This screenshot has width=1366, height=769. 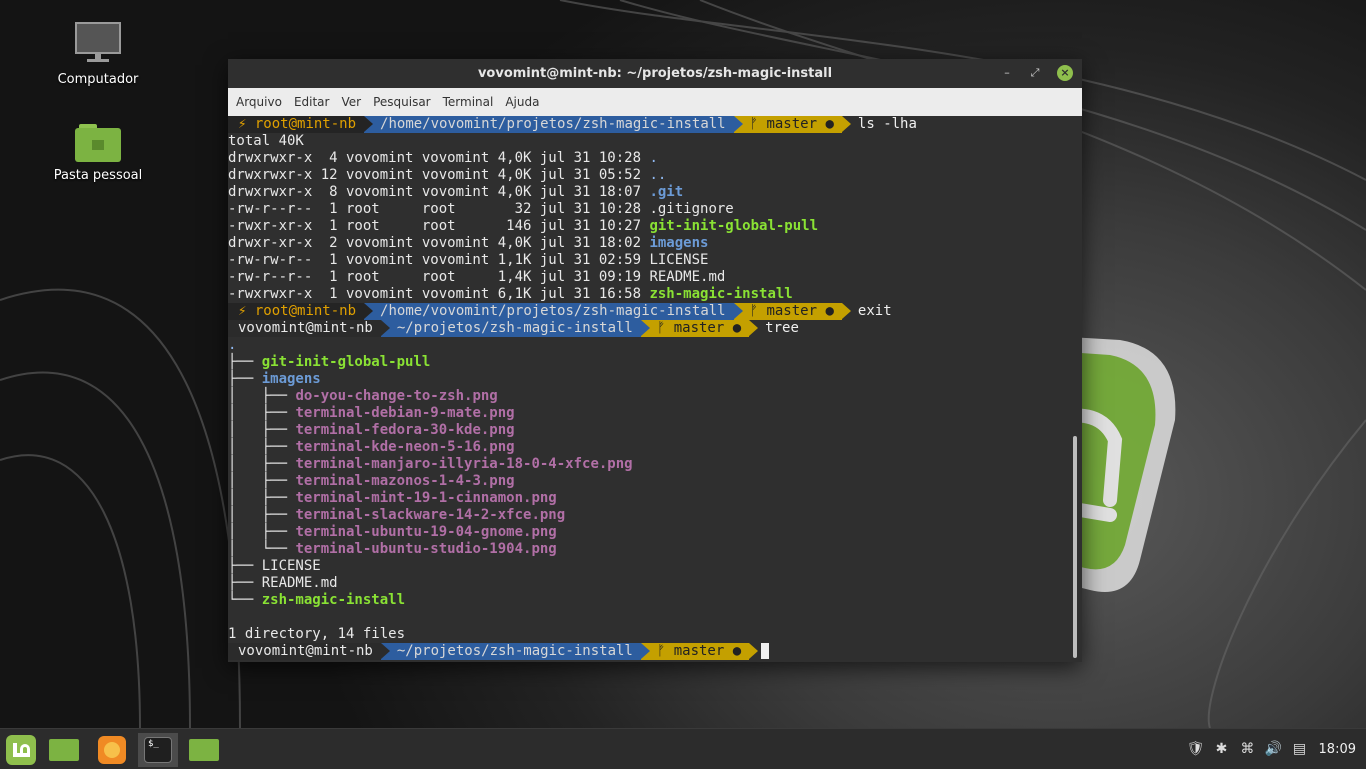 What do you see at coordinates (262, 549) in the screenshot?
I see `tree-prefix: │ └──` at bounding box center [262, 549].